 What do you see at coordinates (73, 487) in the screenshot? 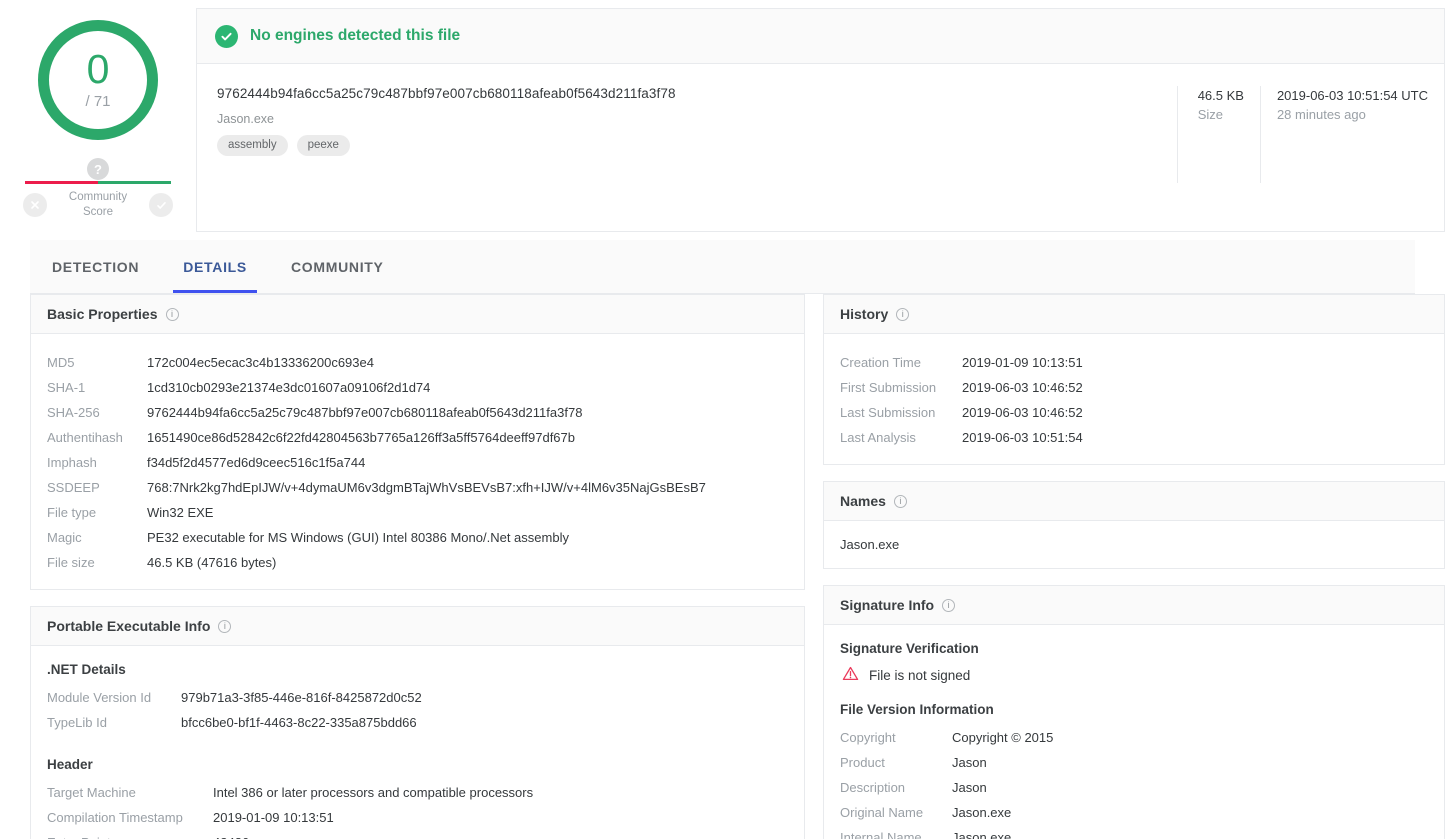
I see `property-key: SSDEEP` at bounding box center [73, 487].